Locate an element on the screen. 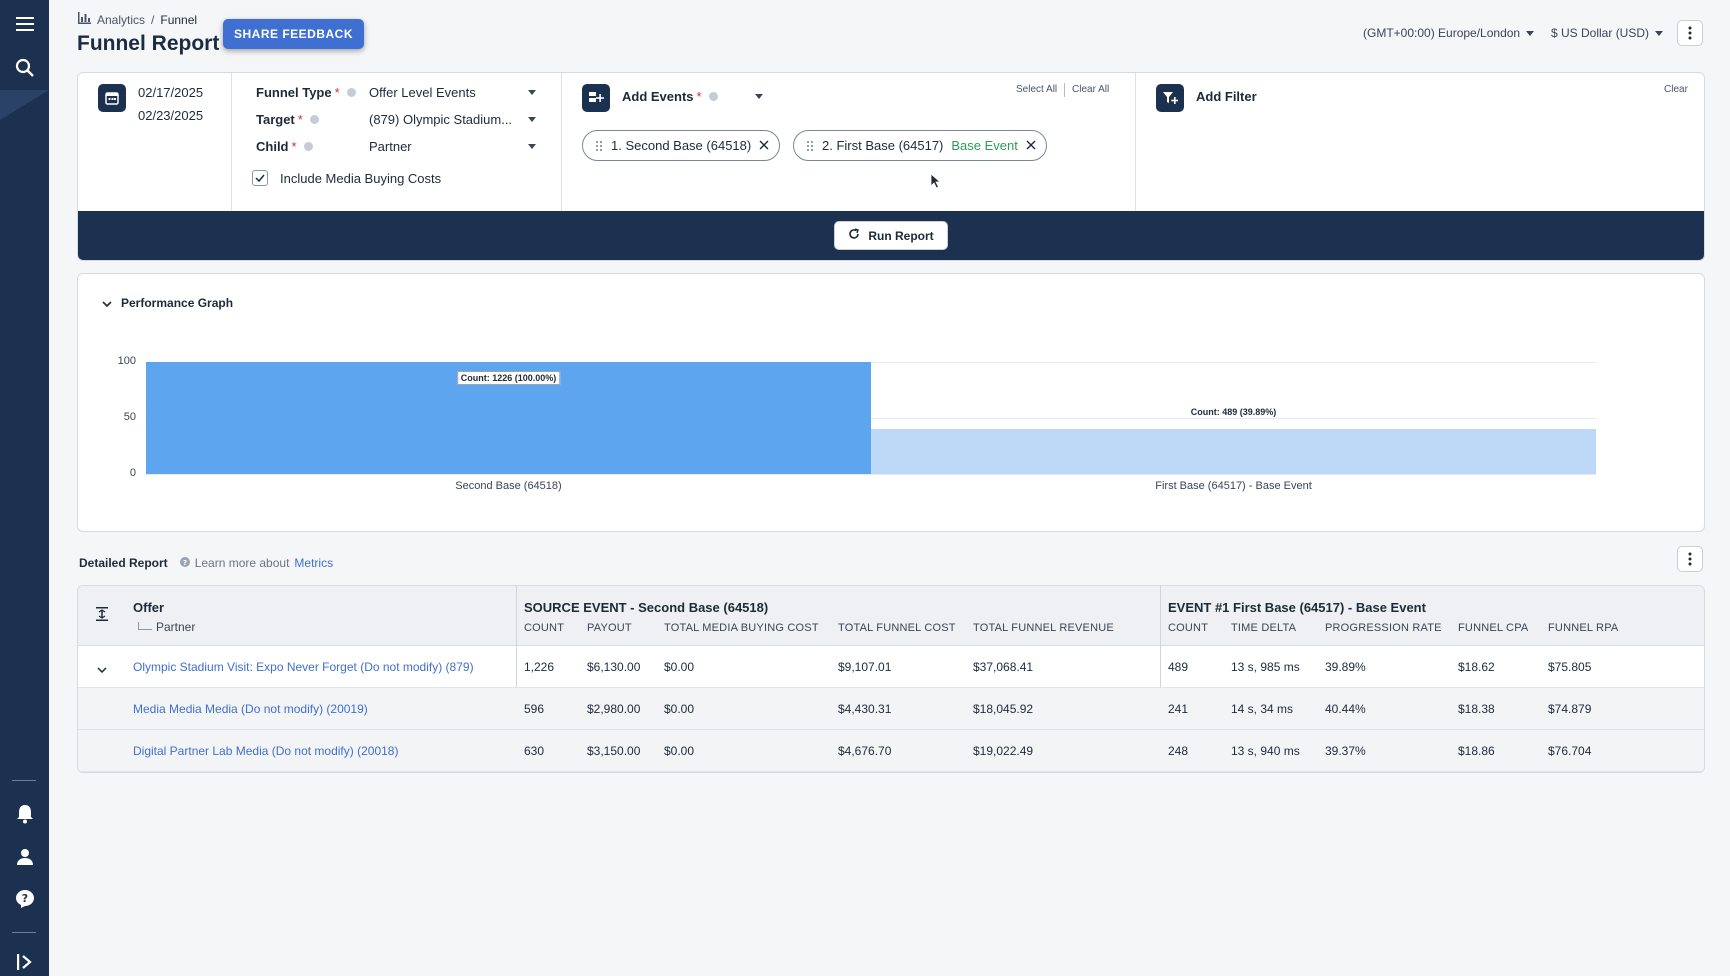 The height and width of the screenshot is (976, 1730). clear-filter-link: Clear is located at coordinates (1676, 89).